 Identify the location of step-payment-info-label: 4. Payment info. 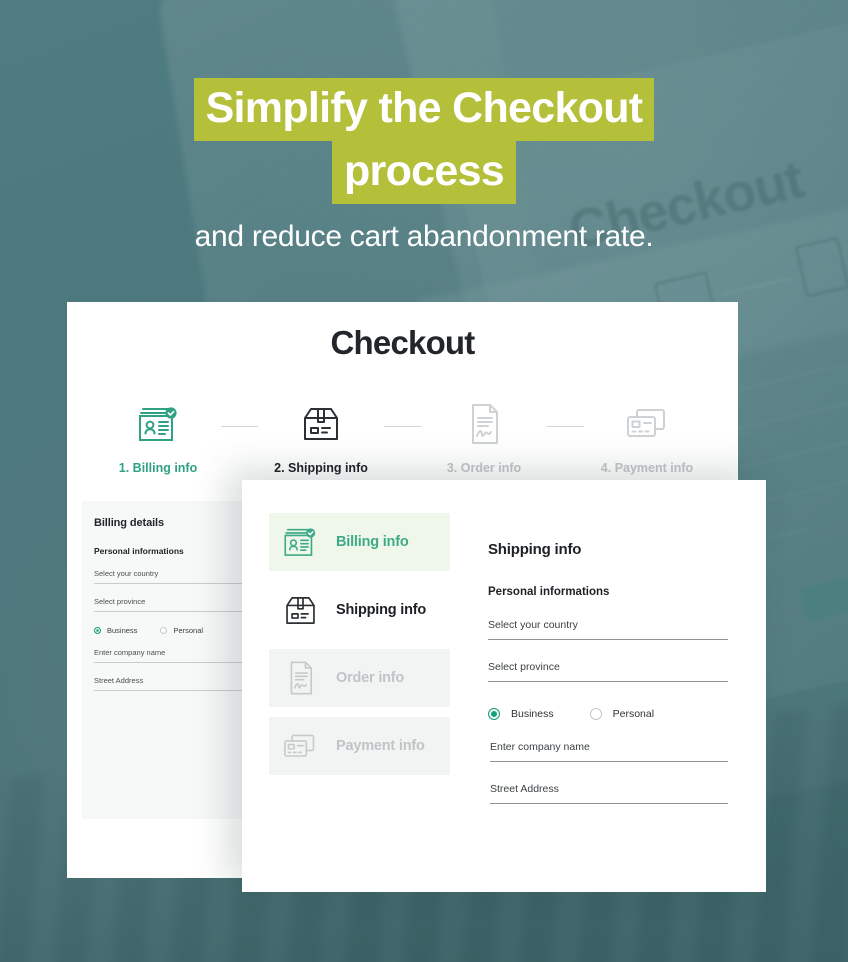
(647, 468).